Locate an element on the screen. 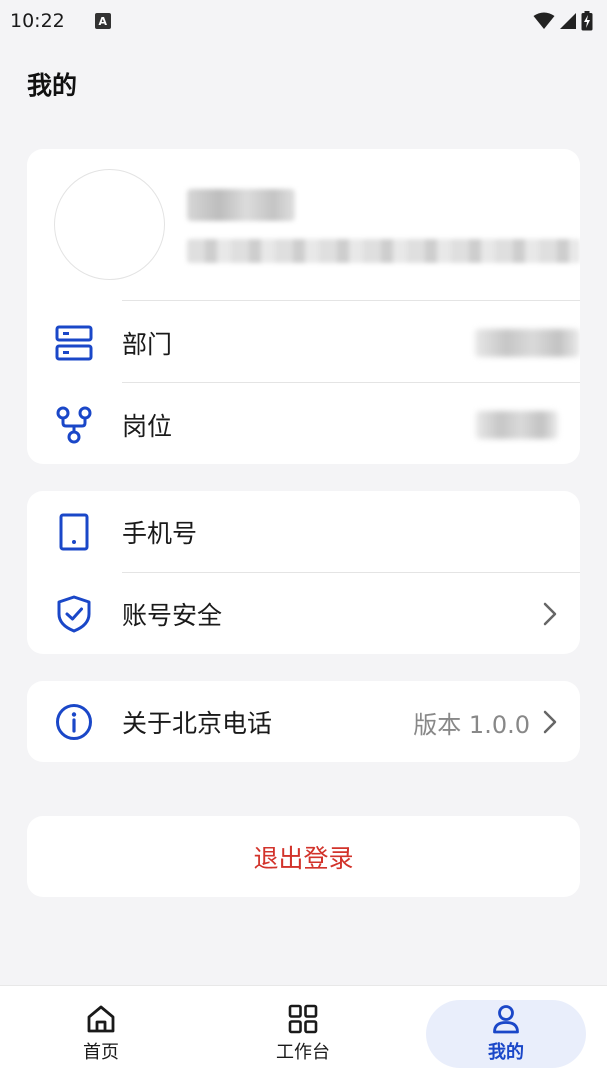 This screenshot has width=607, height=1080. nav-item-workbench: 工作台 is located at coordinates (303, 1034).